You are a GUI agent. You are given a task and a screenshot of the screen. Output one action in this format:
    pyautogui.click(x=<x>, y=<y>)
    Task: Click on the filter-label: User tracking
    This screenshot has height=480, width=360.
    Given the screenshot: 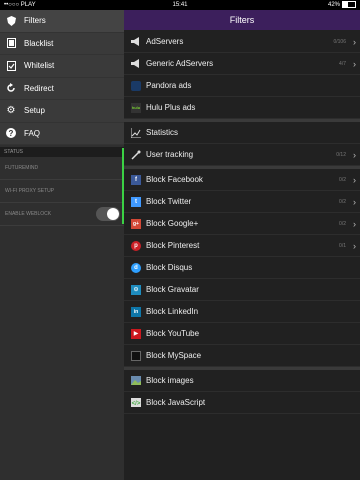 What is the action you would take?
    pyautogui.click(x=170, y=154)
    